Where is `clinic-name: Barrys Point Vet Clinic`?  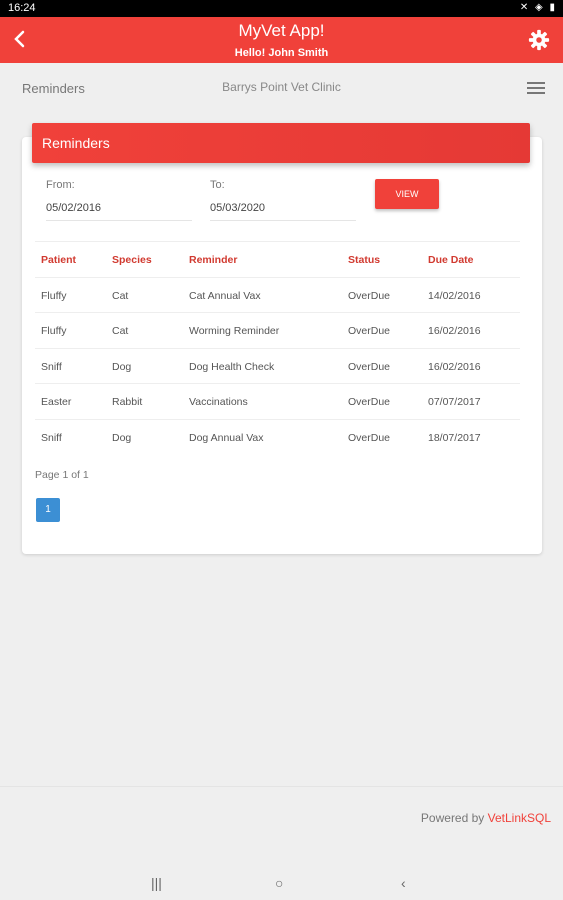 clinic-name: Barrys Point Vet Clinic is located at coordinates (281, 87).